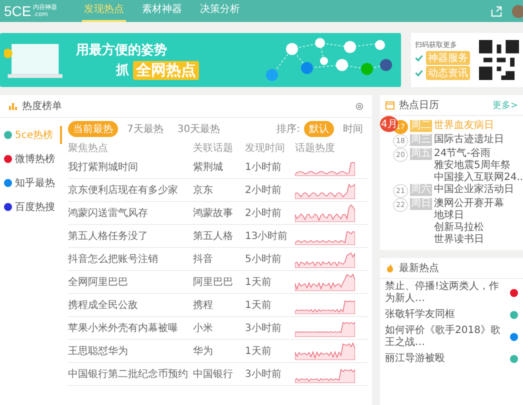 The height and width of the screenshot is (405, 523). I want to click on table-cell-text: 5小时前, so click(263, 259).